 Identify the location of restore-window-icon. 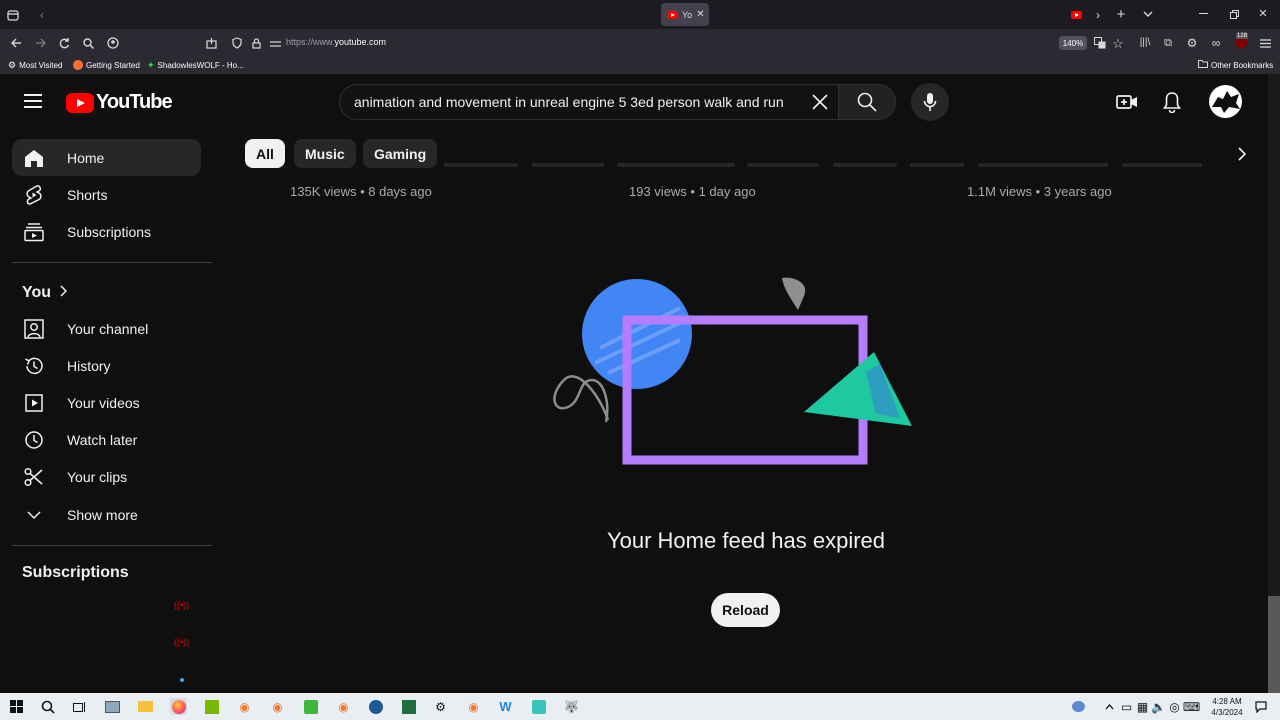
(1234, 14).